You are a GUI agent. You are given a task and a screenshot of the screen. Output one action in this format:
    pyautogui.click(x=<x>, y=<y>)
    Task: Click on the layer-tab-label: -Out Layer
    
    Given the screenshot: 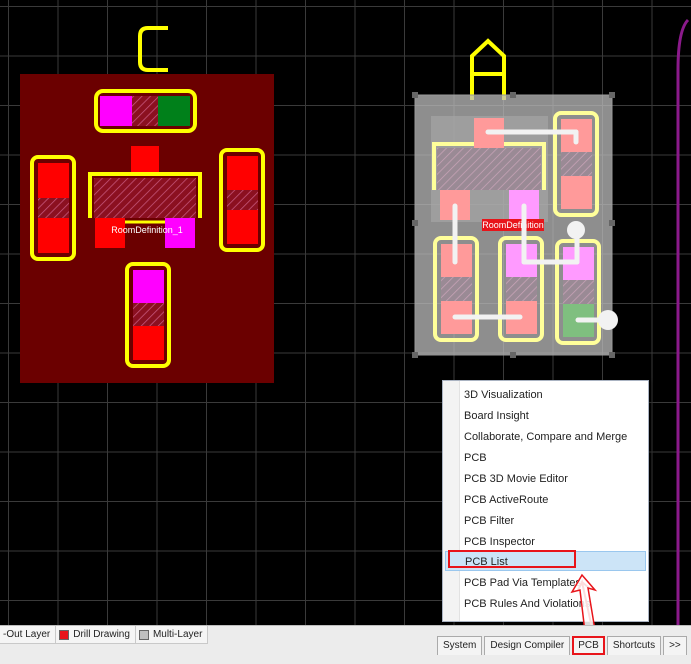 What is the action you would take?
    pyautogui.click(x=27, y=634)
    